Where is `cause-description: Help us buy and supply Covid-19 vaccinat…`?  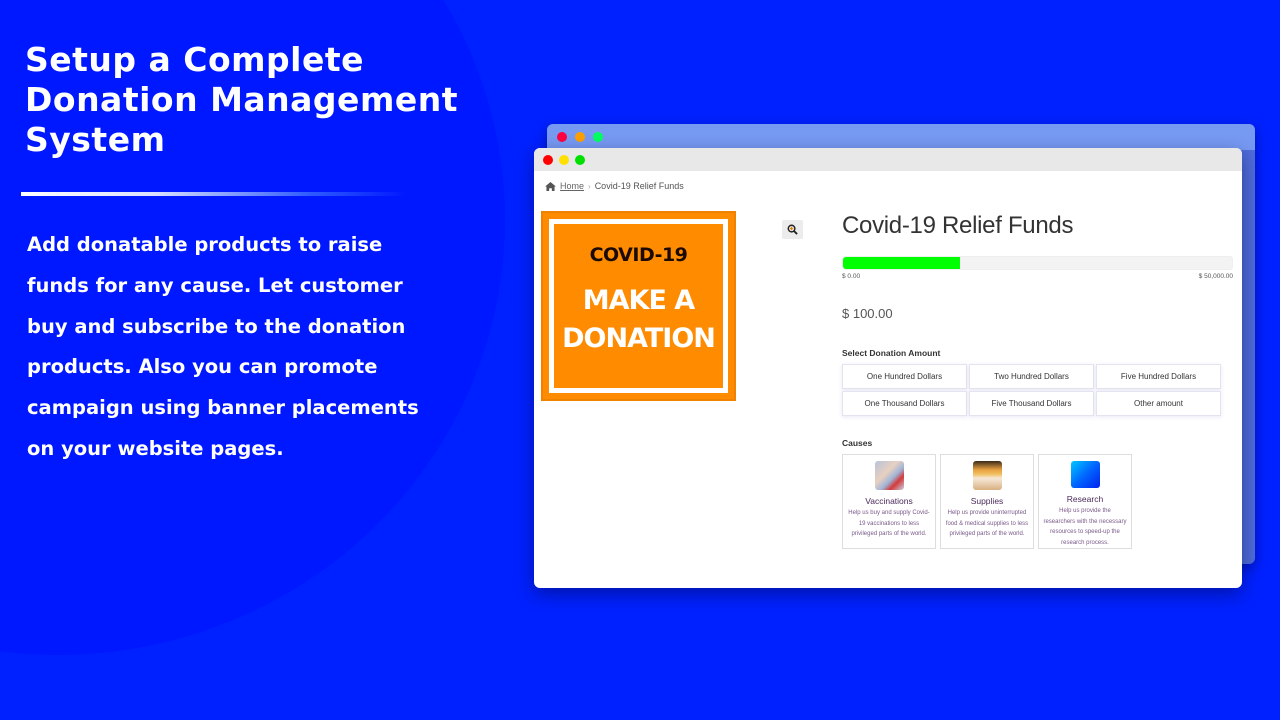 cause-description: Help us buy and supply Covid-19 vaccinat… is located at coordinates (889, 523).